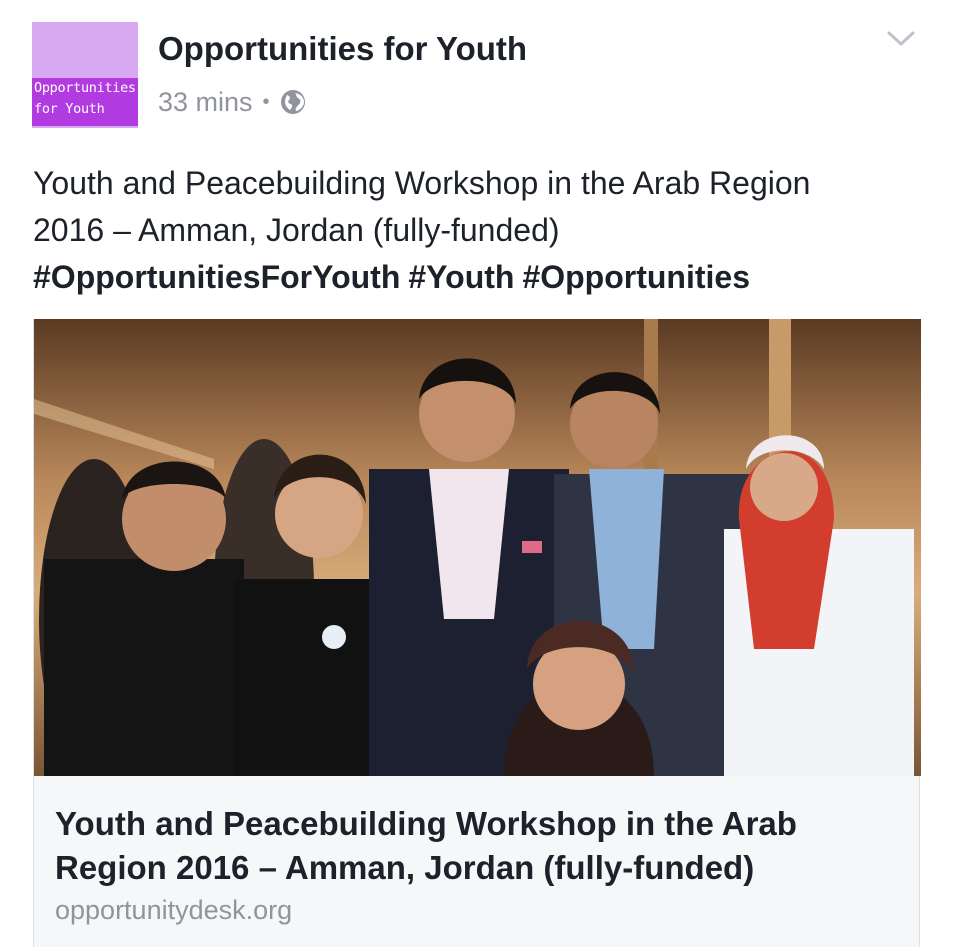 The width and height of the screenshot is (953, 947). Describe the element at coordinates (205, 102) in the screenshot. I see `post-timestamp: 33 mins` at that location.